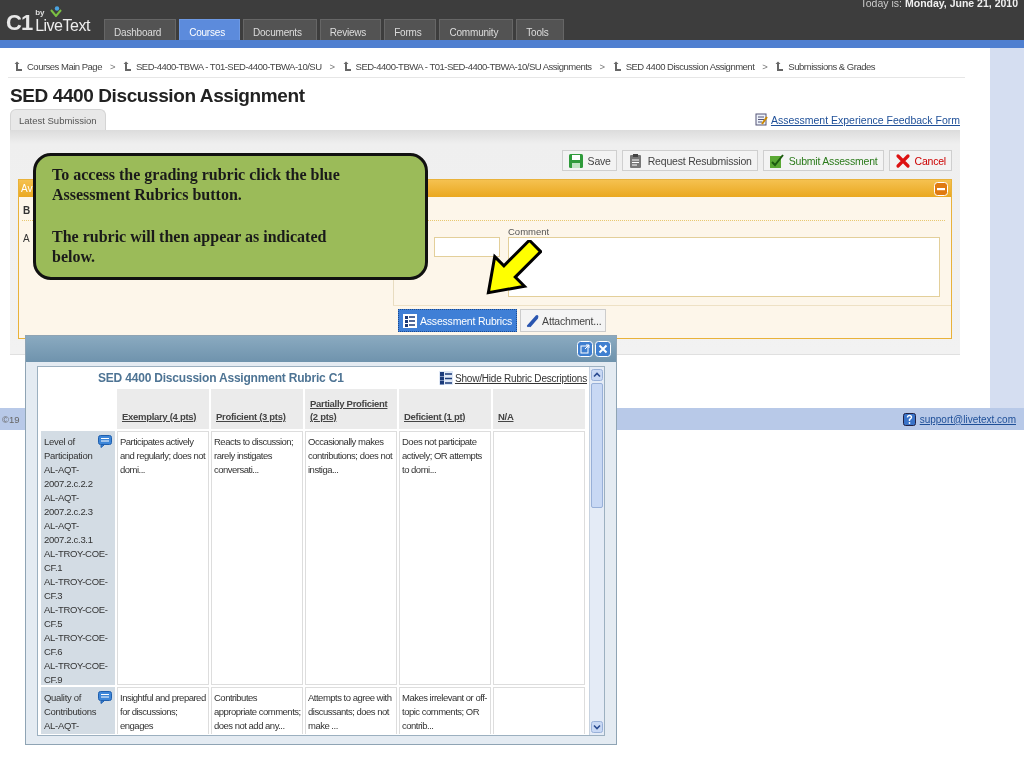 The height and width of the screenshot is (768, 1024). Describe the element at coordinates (476, 29) in the screenshot. I see `nav-tab: Community` at that location.